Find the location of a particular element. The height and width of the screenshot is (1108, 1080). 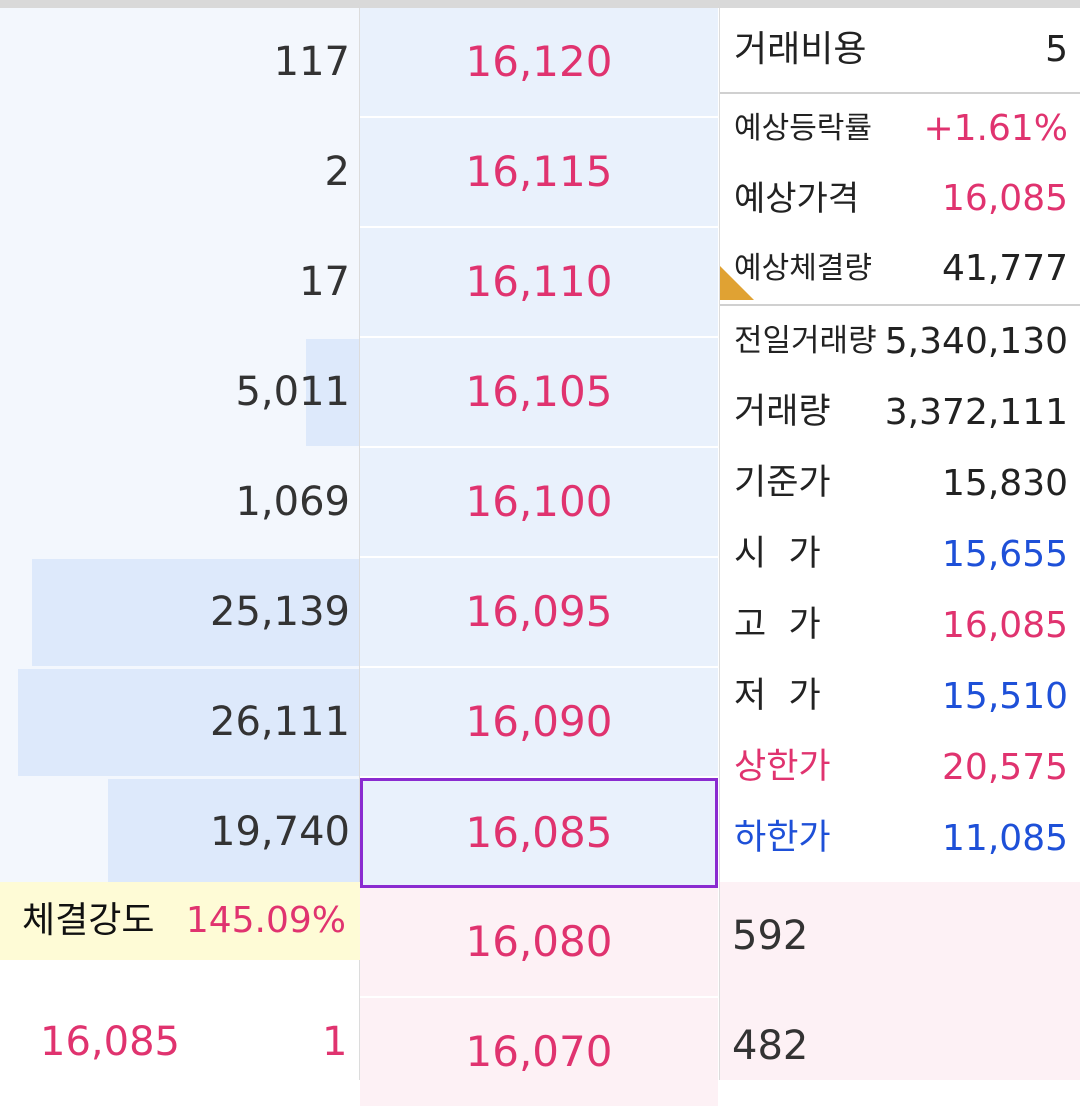

expected-row: 예상가격 16,085 is located at coordinates (900, 199).